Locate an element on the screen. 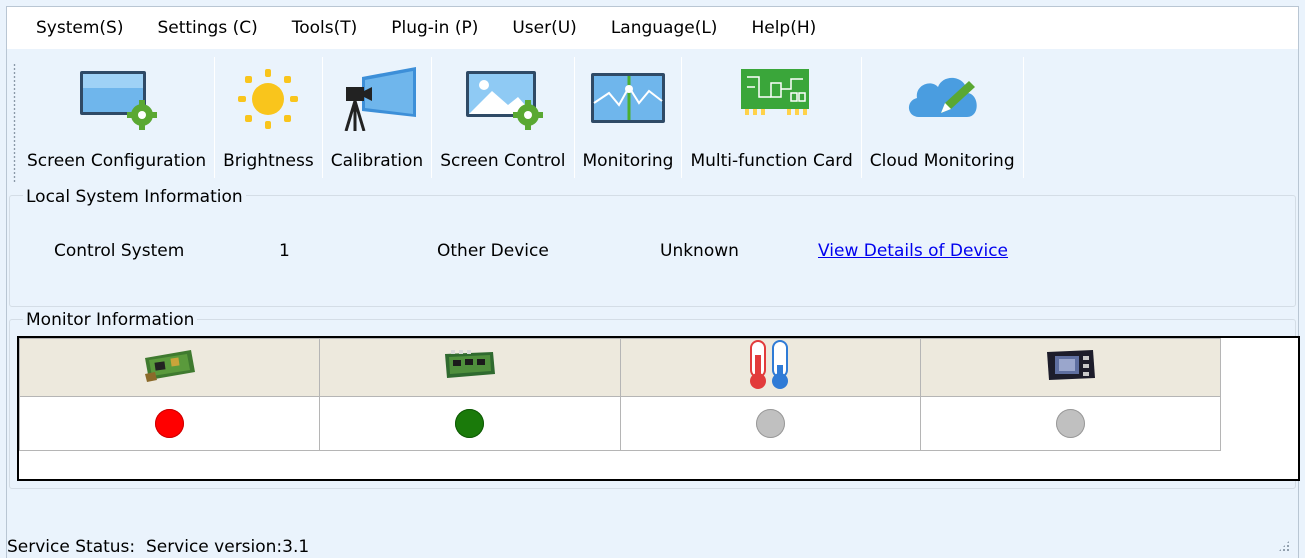 Image resolution: width=1305 pixels, height=558 pixels. screen-control-icon is located at coordinates (503, 99).